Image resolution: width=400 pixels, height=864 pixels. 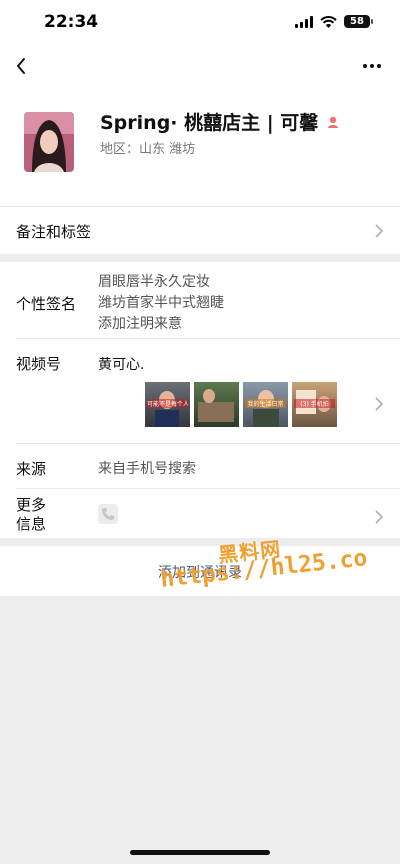 I want to click on more-info-label: 更多 信息, so click(x=31, y=514).